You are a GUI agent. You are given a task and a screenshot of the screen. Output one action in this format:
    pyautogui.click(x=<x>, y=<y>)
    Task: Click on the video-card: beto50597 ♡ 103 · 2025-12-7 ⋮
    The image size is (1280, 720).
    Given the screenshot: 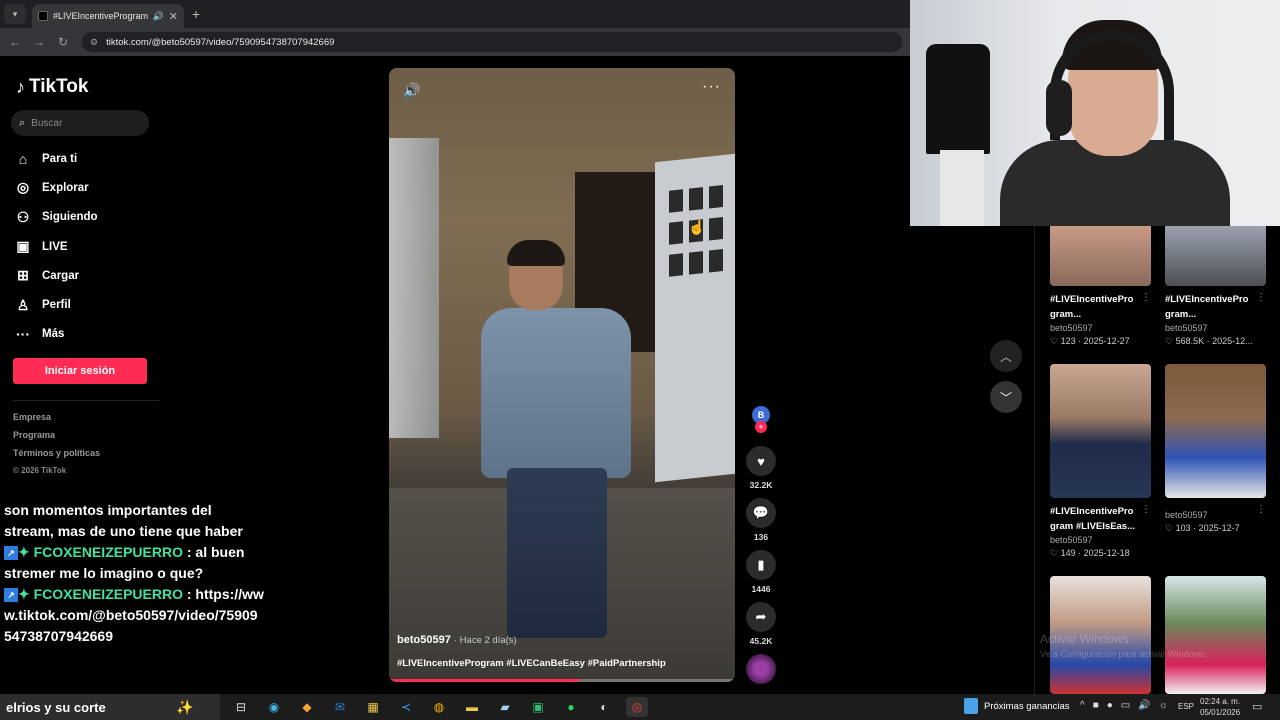 What is the action you would take?
    pyautogui.click(x=1215, y=449)
    